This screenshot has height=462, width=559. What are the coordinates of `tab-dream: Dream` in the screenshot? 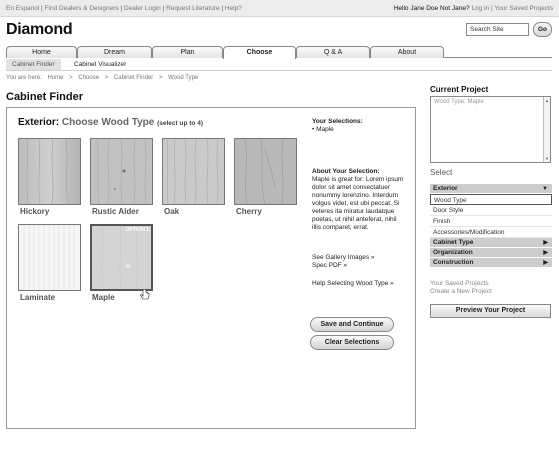 It's located at (114, 52).